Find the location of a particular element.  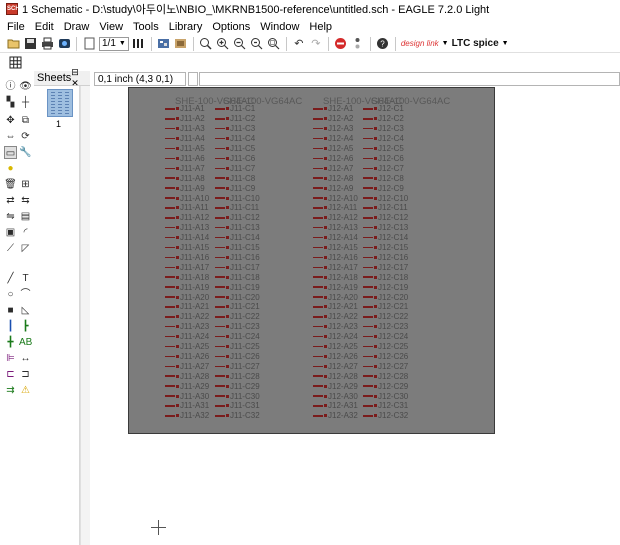

name-icon: ▤ is located at coordinates (25, 216).